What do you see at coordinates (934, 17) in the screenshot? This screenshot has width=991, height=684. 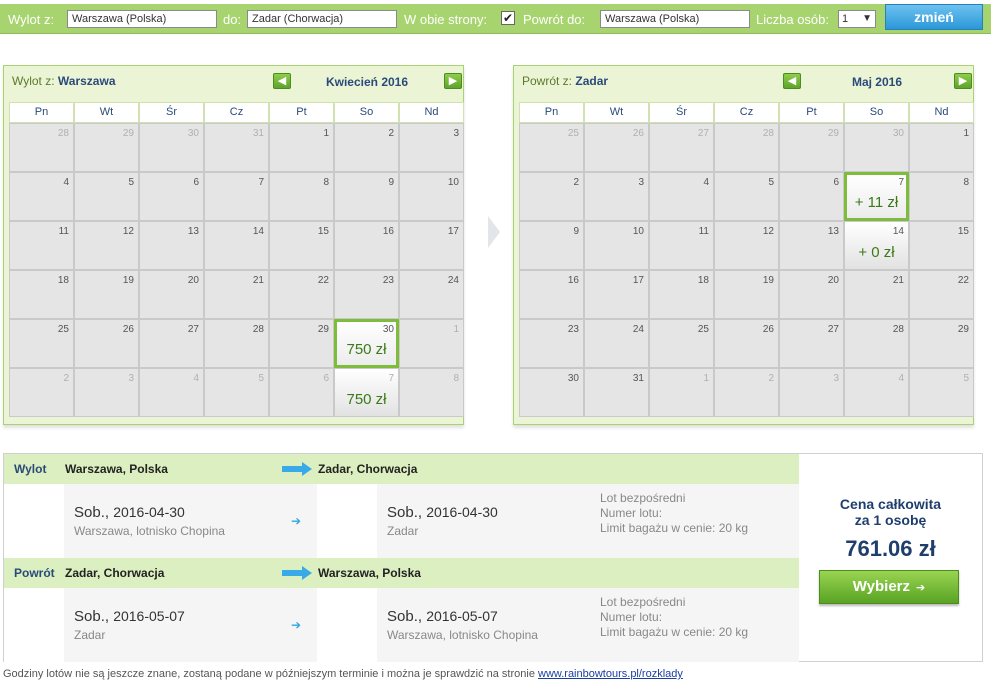 I see `change-button: zmień` at bounding box center [934, 17].